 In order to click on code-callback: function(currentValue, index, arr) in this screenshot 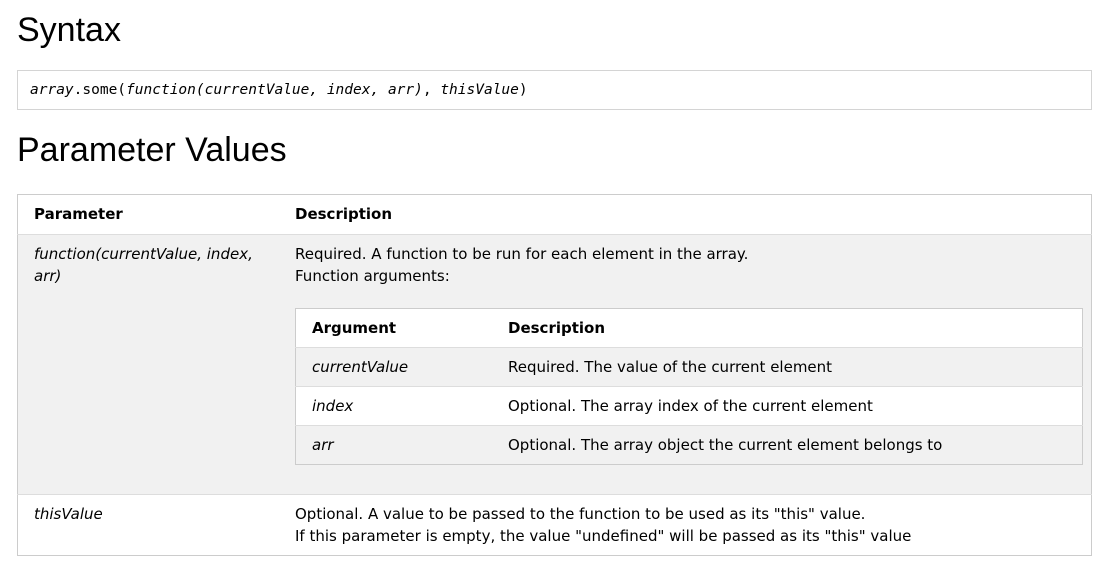, I will do `click(274, 90)`.